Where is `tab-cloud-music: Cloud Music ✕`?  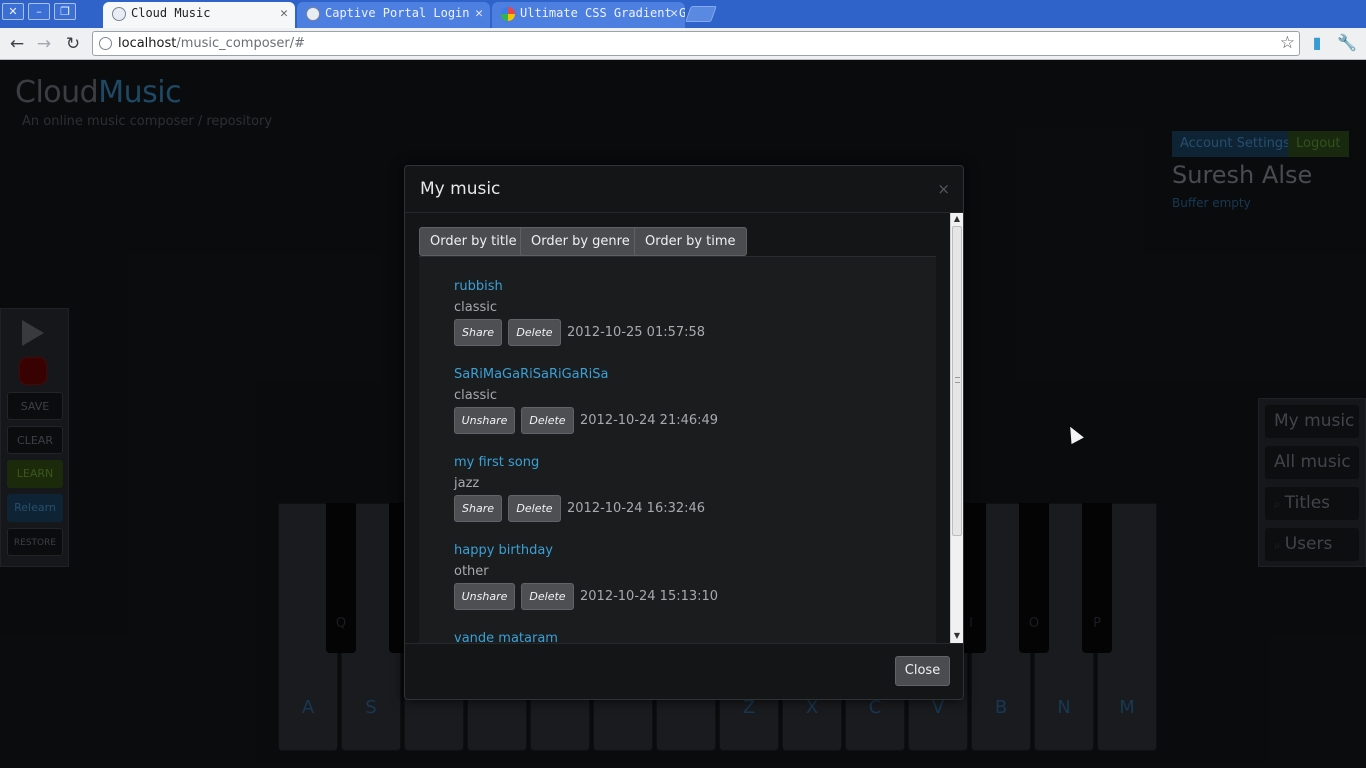
tab-cloud-music: Cloud Music ✕ is located at coordinates (199, 15).